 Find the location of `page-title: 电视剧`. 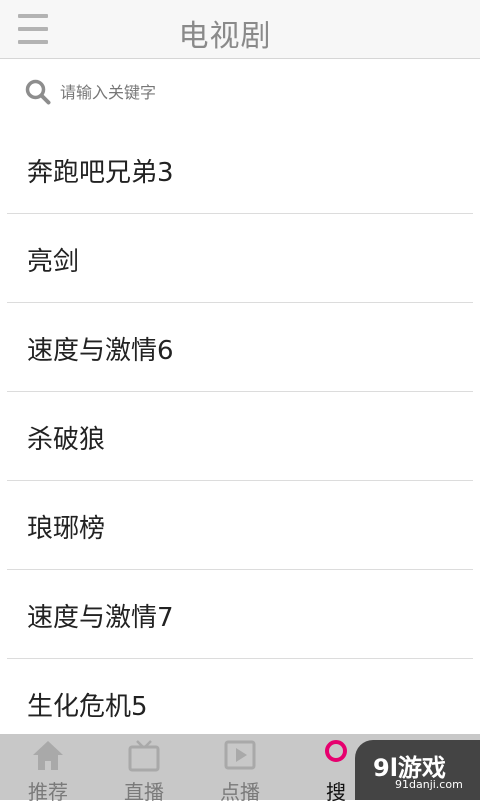

page-title: 电视剧 is located at coordinates (225, 36).